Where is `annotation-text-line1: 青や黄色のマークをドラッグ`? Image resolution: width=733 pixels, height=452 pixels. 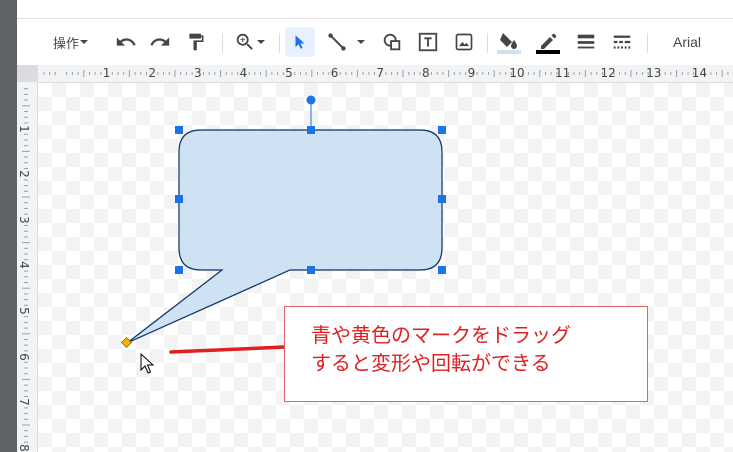 annotation-text-line1: 青や黄色のマークをドラッグ is located at coordinates (441, 335).